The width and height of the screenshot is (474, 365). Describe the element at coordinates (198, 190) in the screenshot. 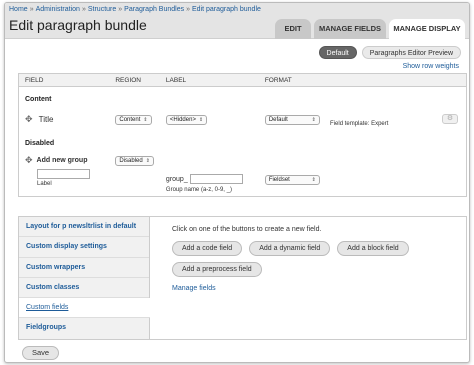

I see `group-name-hint: Group name (a-z, 0-9, _)` at that location.